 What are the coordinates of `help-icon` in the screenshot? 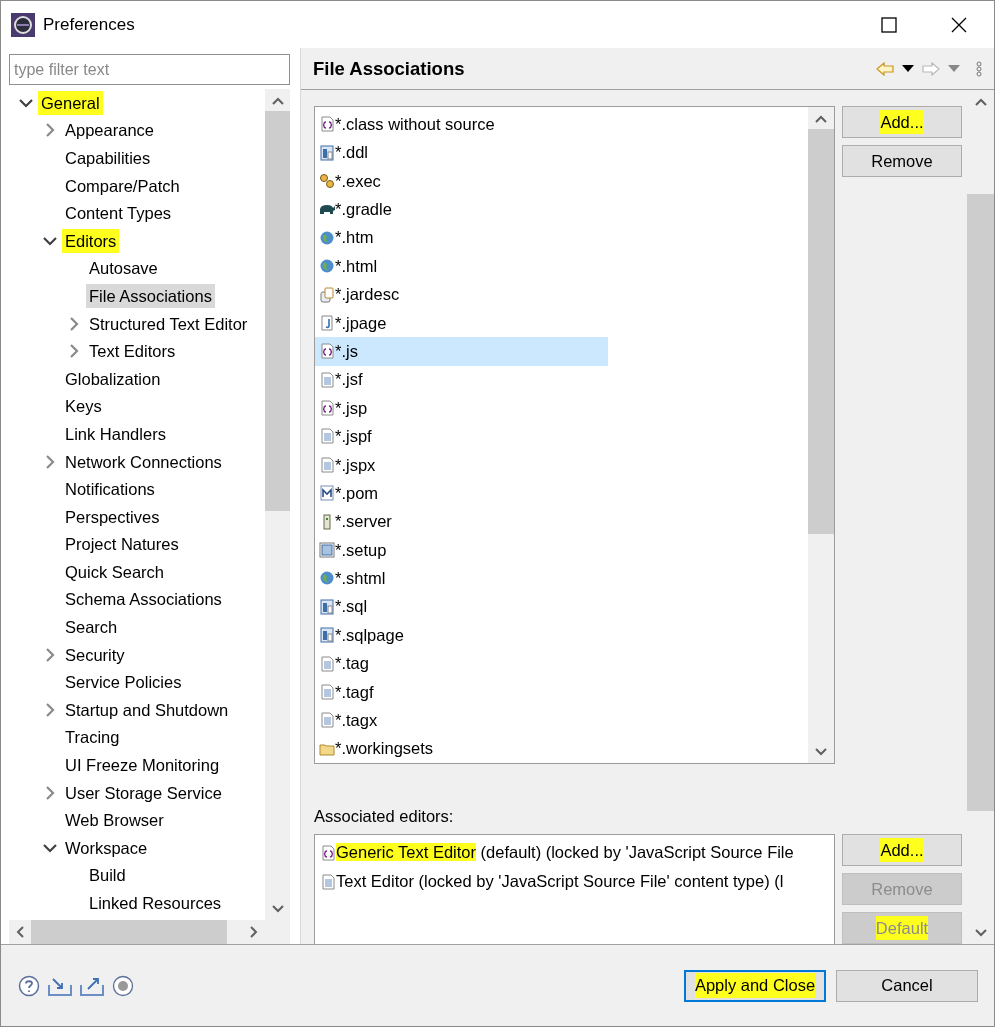 It's located at (29, 985).